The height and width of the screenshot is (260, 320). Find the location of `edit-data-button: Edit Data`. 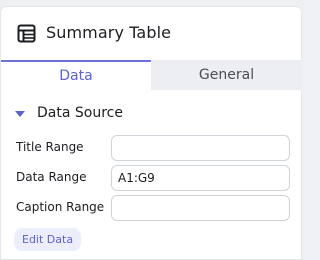

edit-data-button: Edit Data is located at coordinates (48, 239).